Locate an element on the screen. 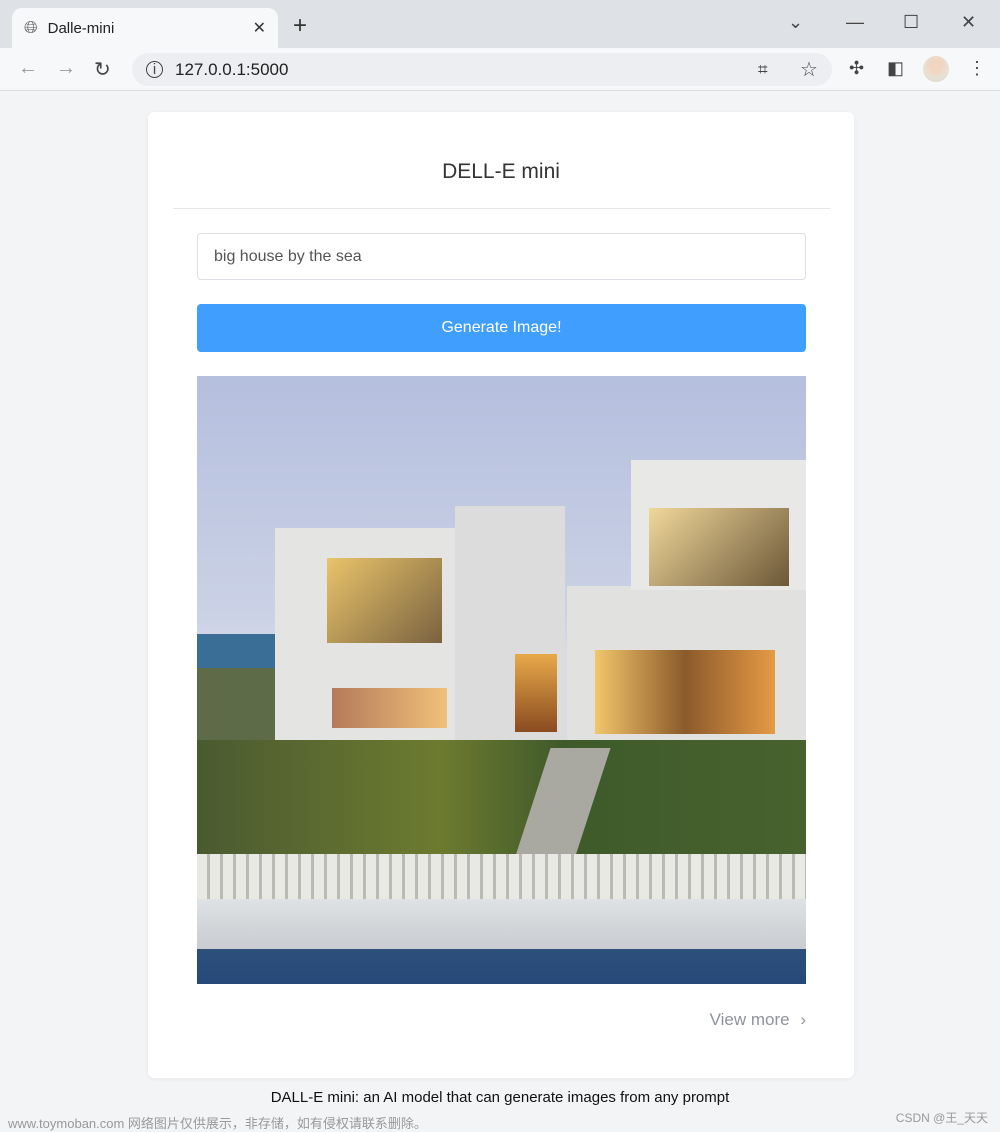 The height and width of the screenshot is (1132, 1000). divider is located at coordinates (501, 208).